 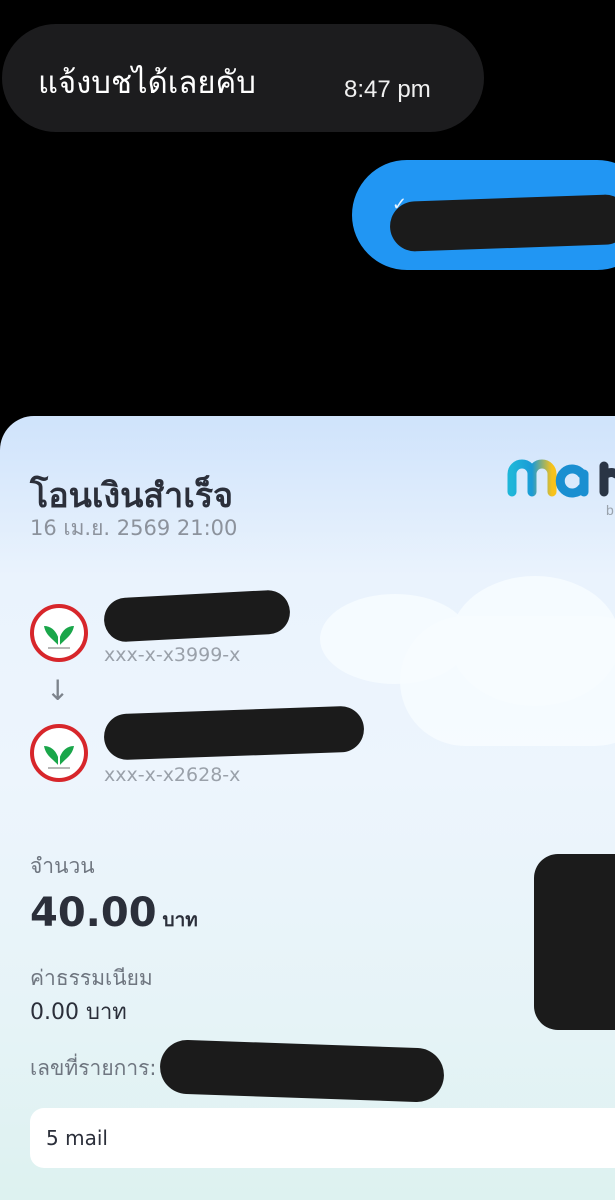 What do you see at coordinates (502, 223) in the screenshot?
I see `redacted-outgoing-text` at bounding box center [502, 223].